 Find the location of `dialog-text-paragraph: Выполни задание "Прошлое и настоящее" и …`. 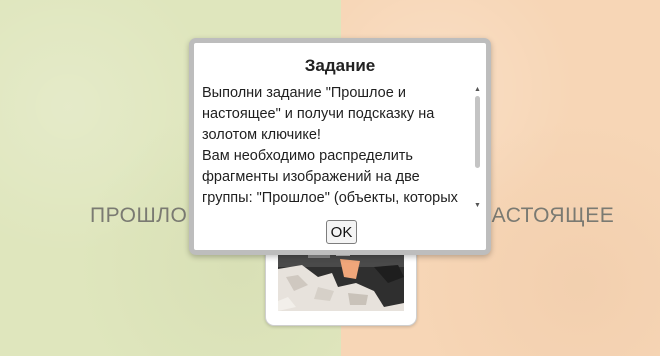

dialog-text-paragraph: Выполни задание "Прошлое и настоящее" и … is located at coordinates (318, 114).